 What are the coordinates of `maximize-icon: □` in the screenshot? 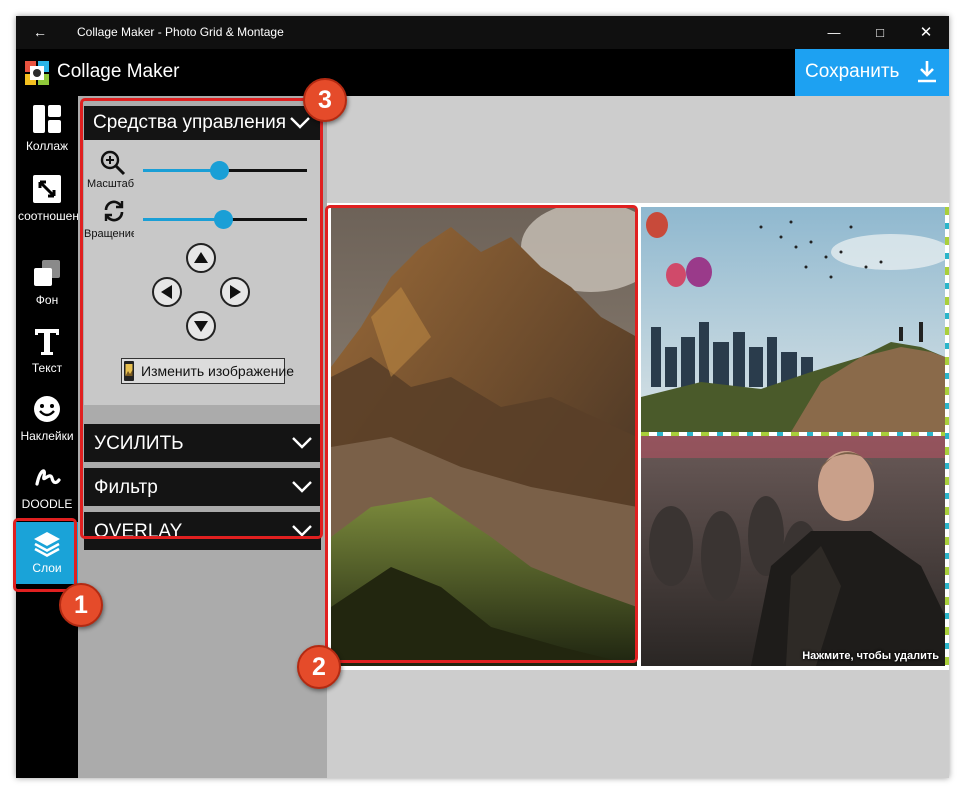 It's located at (880, 32).